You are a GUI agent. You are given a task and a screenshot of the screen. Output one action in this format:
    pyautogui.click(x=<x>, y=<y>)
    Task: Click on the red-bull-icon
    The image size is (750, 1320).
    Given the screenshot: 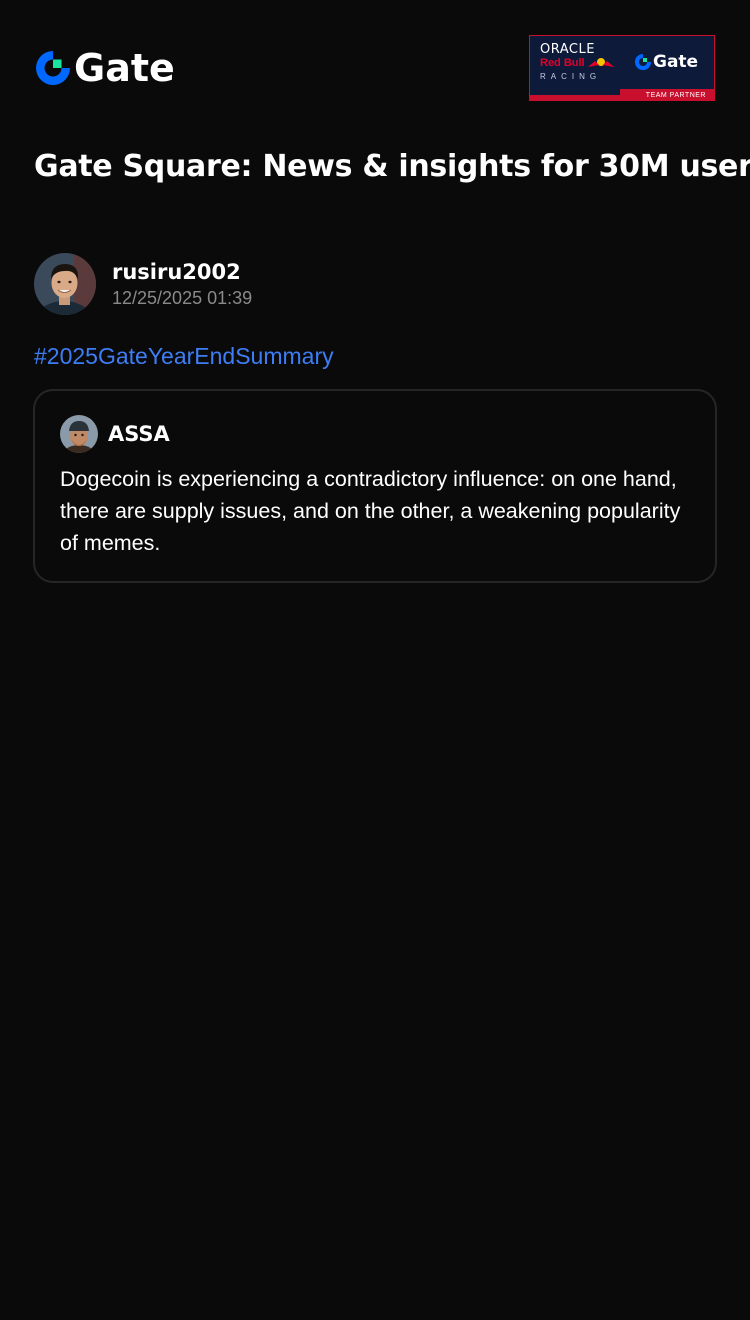 What is the action you would take?
    pyautogui.click(x=601, y=62)
    